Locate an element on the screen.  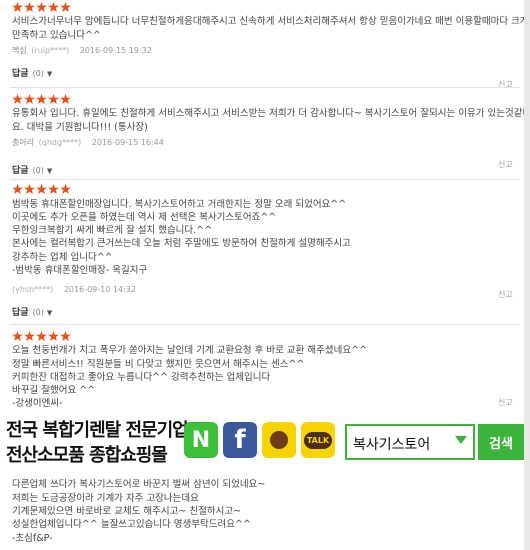
naver-icon: N is located at coordinates (201, 440).